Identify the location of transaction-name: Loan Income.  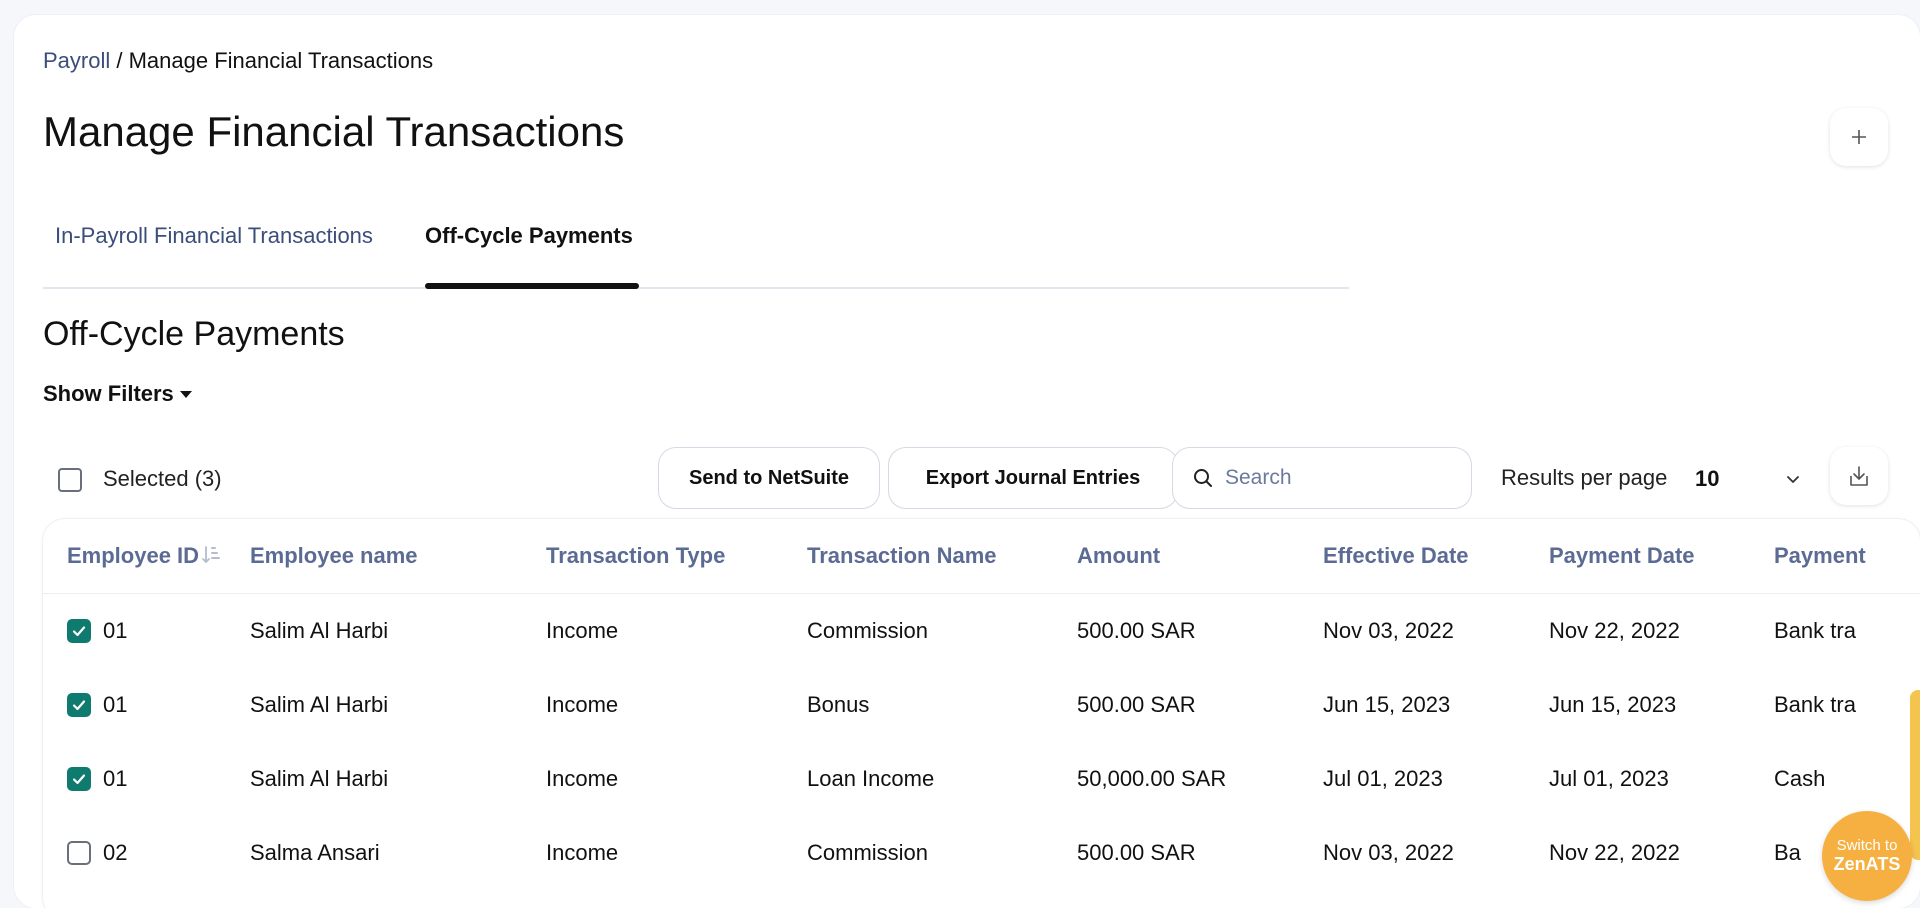
(871, 778).